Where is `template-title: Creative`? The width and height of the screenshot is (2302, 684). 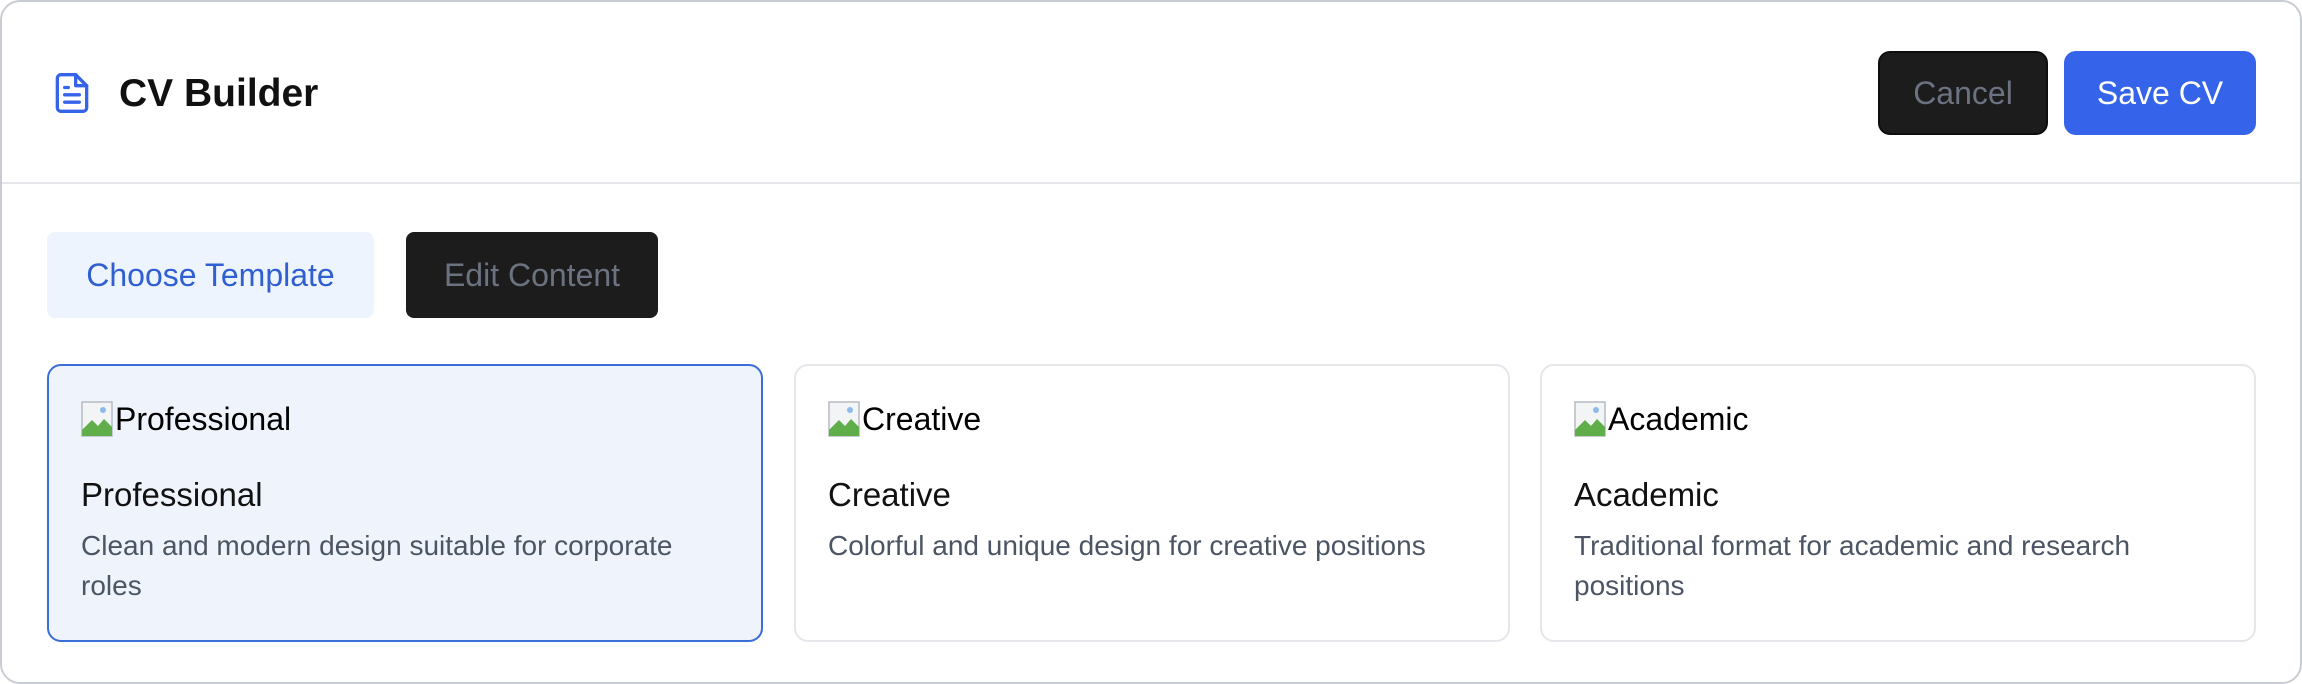 template-title: Creative is located at coordinates (889, 494).